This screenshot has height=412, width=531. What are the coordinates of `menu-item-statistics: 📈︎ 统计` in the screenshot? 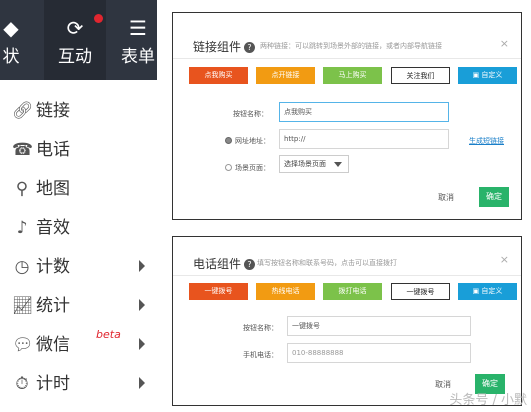 It's located at (80, 306).